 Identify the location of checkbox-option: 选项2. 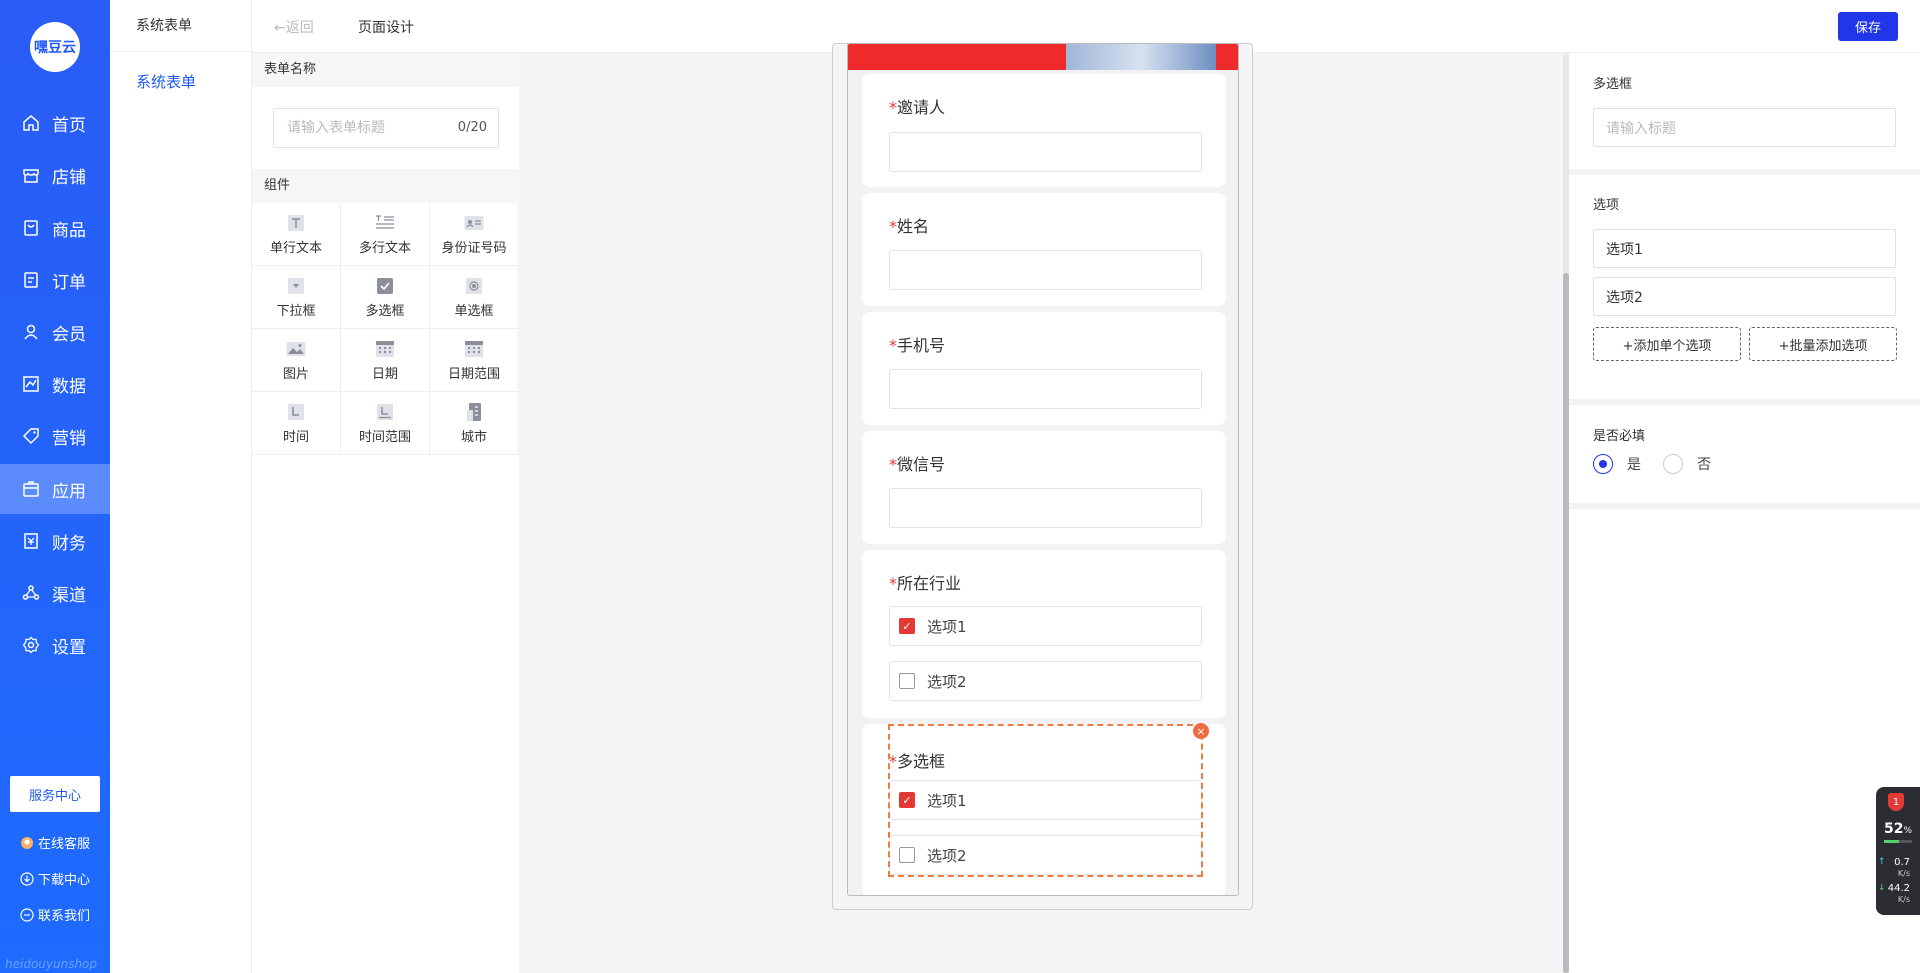
(1045, 681).